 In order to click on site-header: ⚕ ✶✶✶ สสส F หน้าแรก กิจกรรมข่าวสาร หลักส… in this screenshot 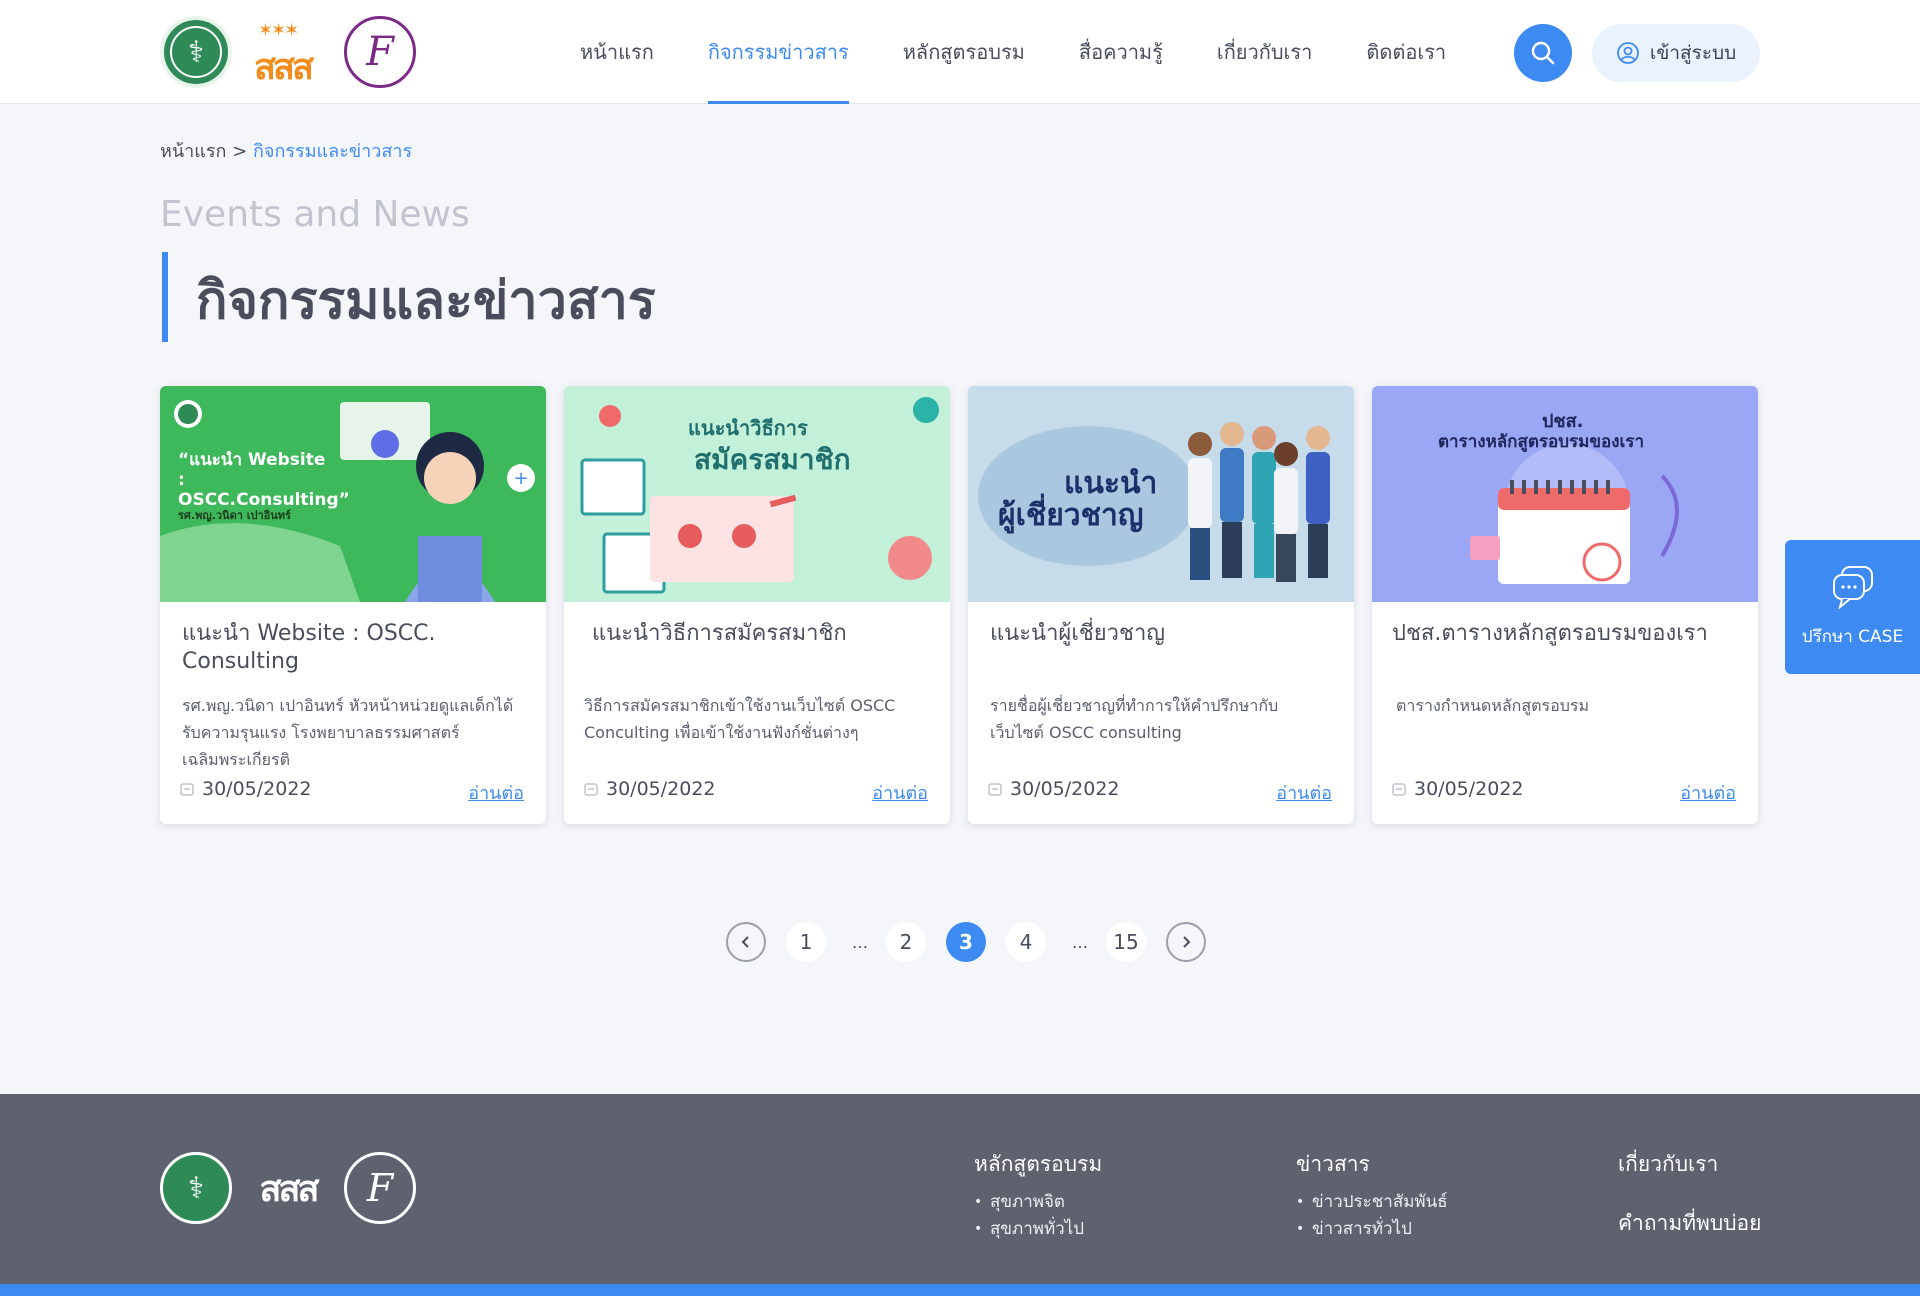, I will do `click(960, 52)`.